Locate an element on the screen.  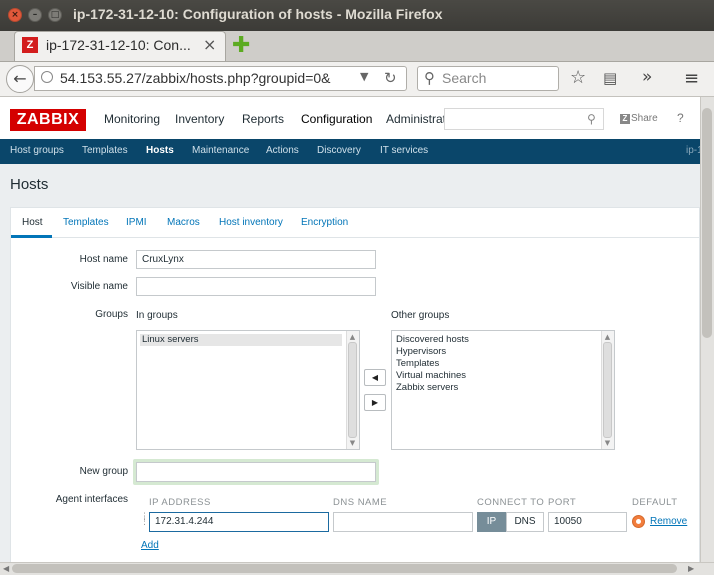
submenu-hosts: Hosts is located at coordinates (160, 150).